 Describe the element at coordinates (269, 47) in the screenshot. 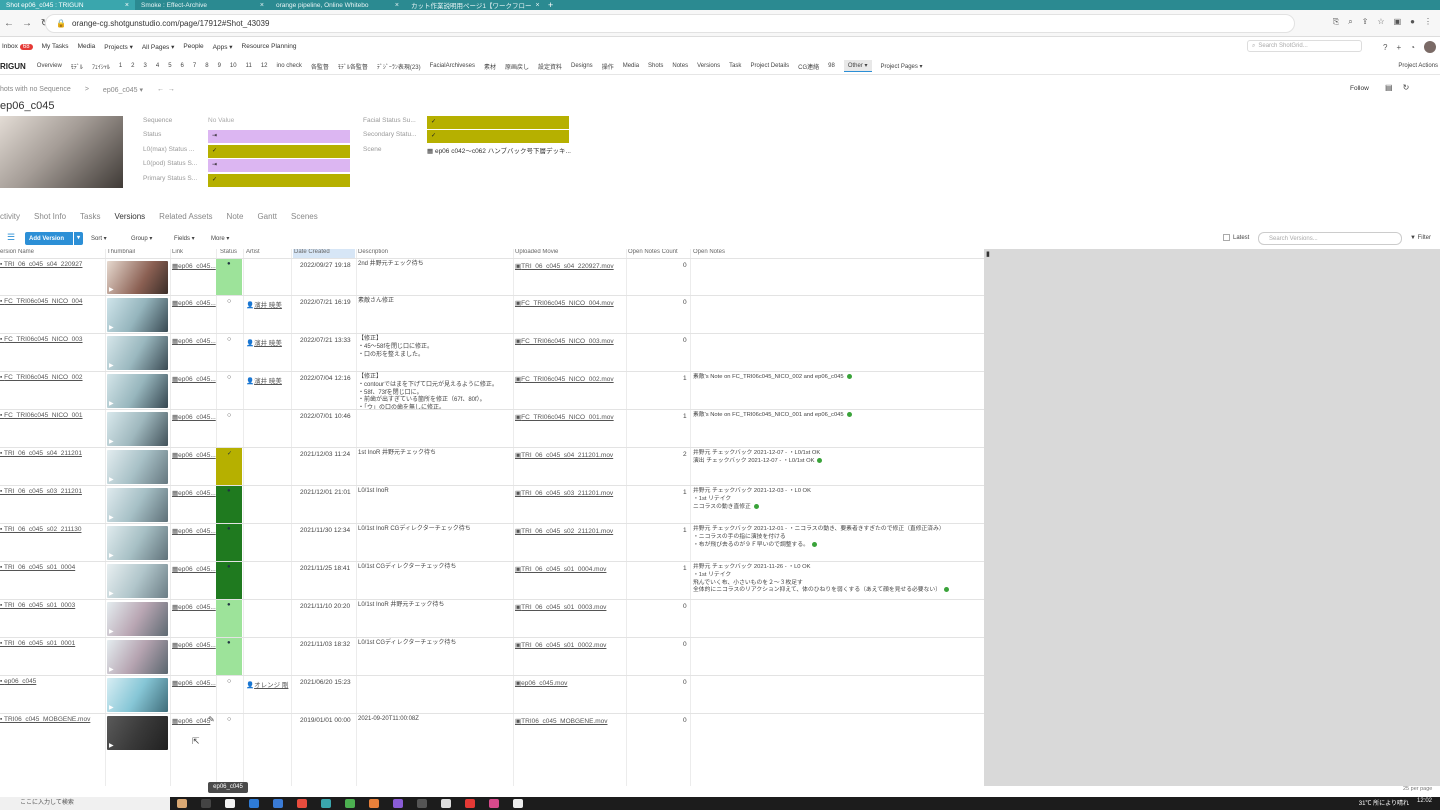

I see `global-nav-item: Resource Planning` at that location.